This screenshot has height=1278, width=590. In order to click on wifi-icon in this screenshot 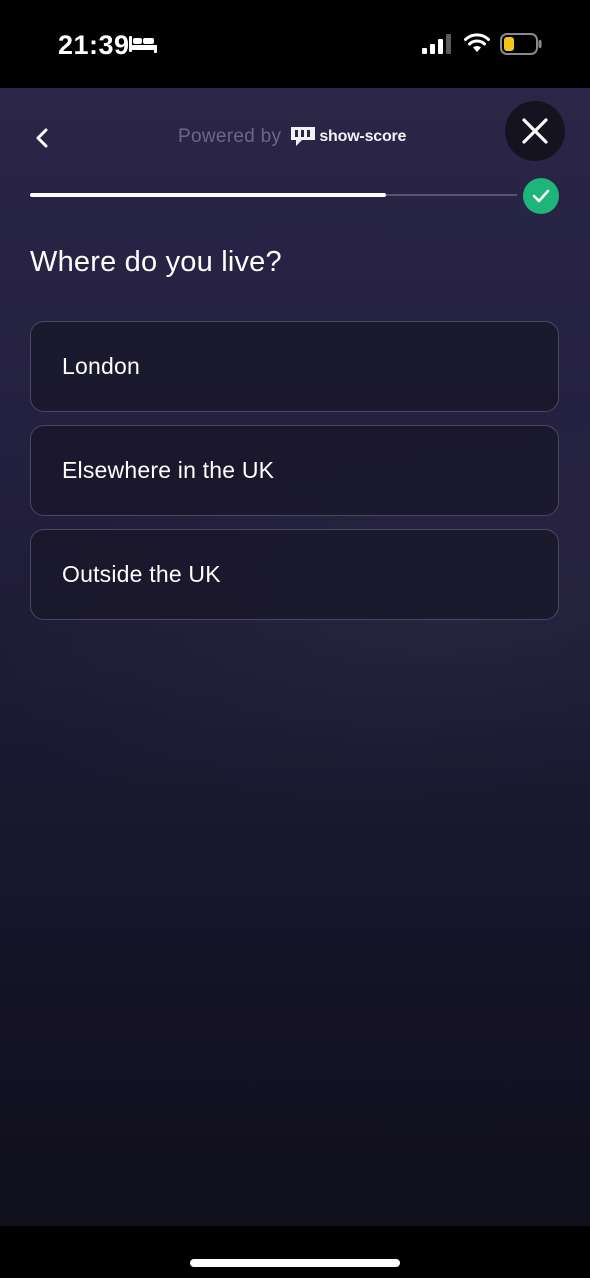, I will do `click(477, 42)`.